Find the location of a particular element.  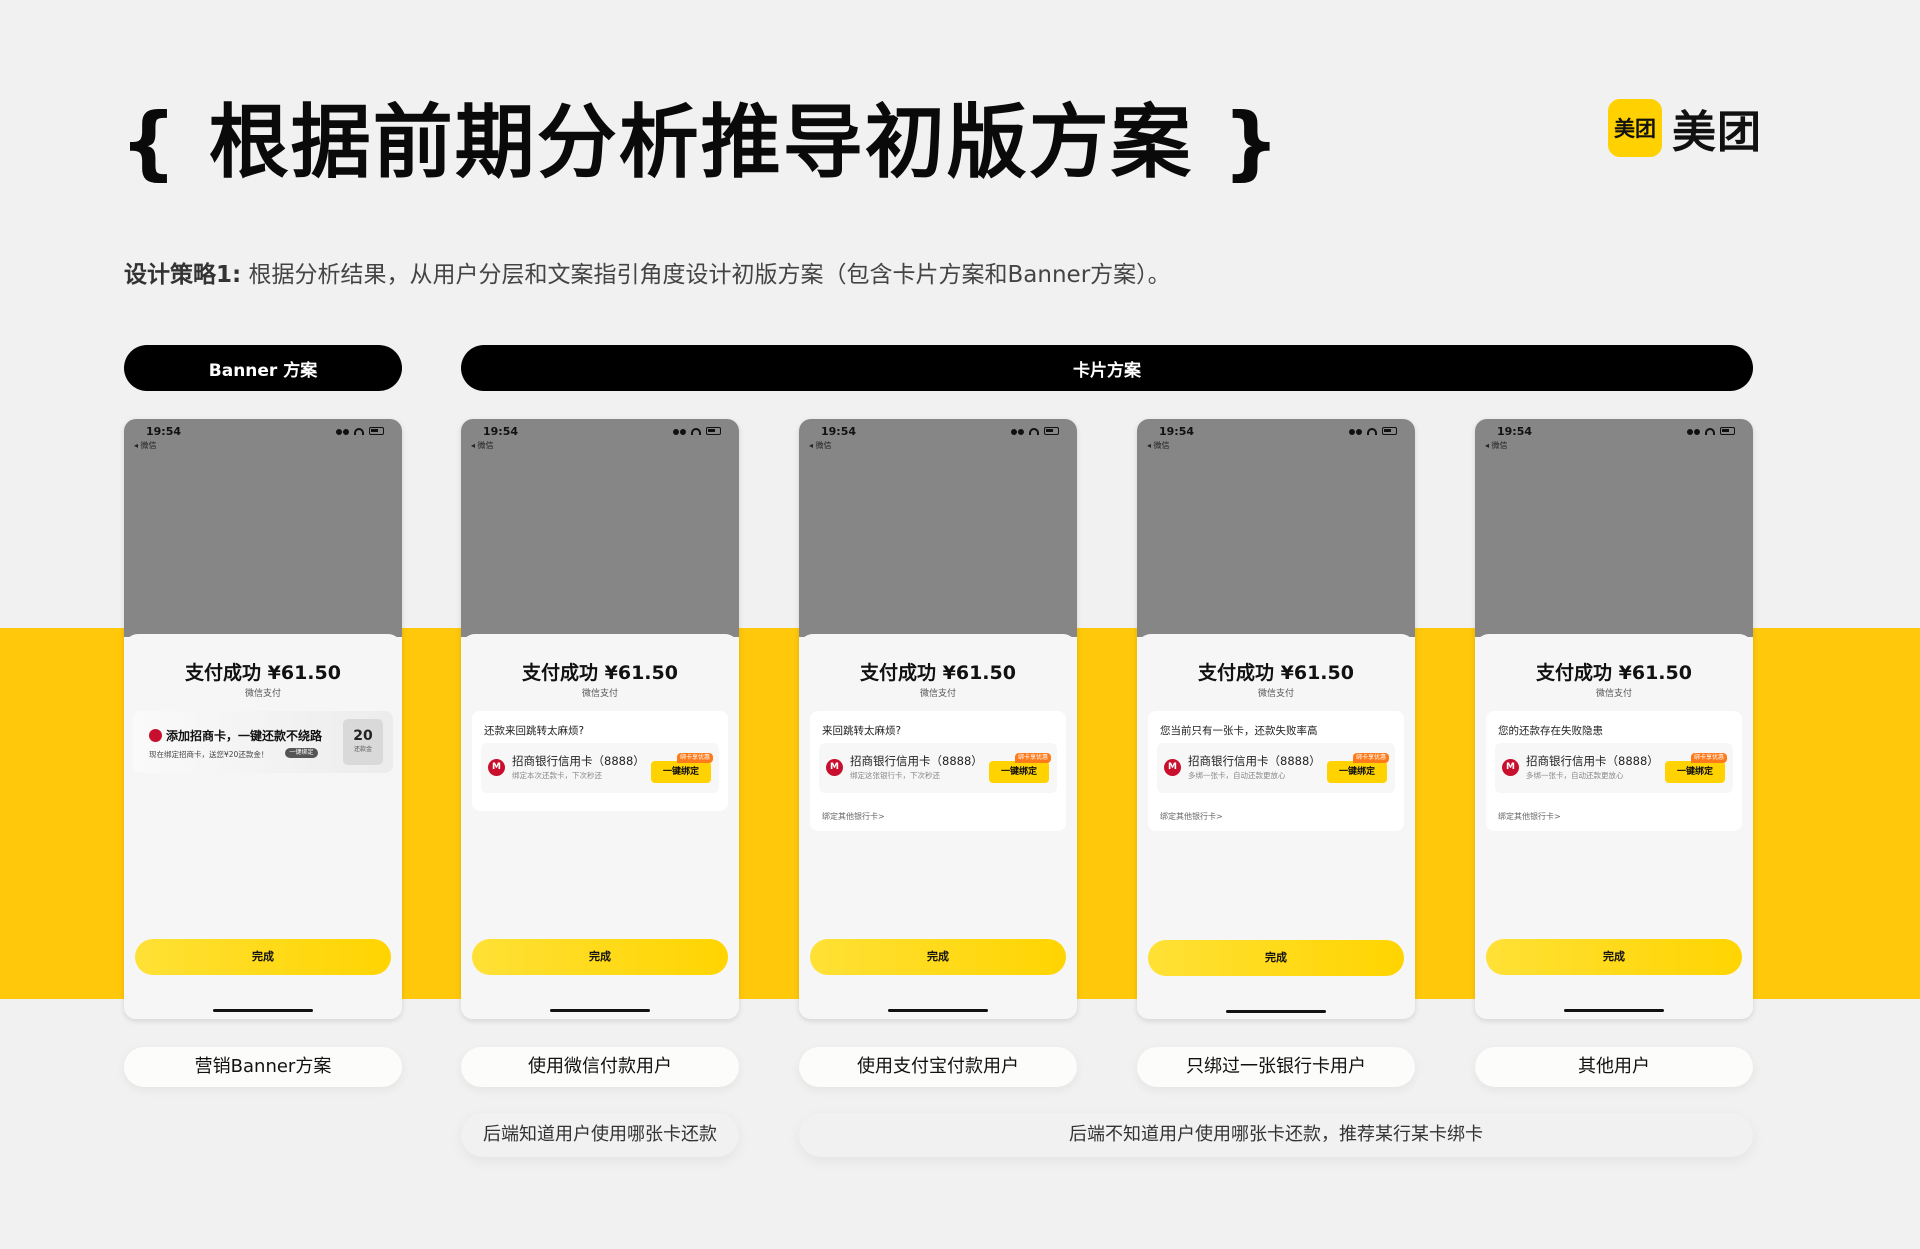

meituan-logo: 美团 美团 is located at coordinates (1685, 128).